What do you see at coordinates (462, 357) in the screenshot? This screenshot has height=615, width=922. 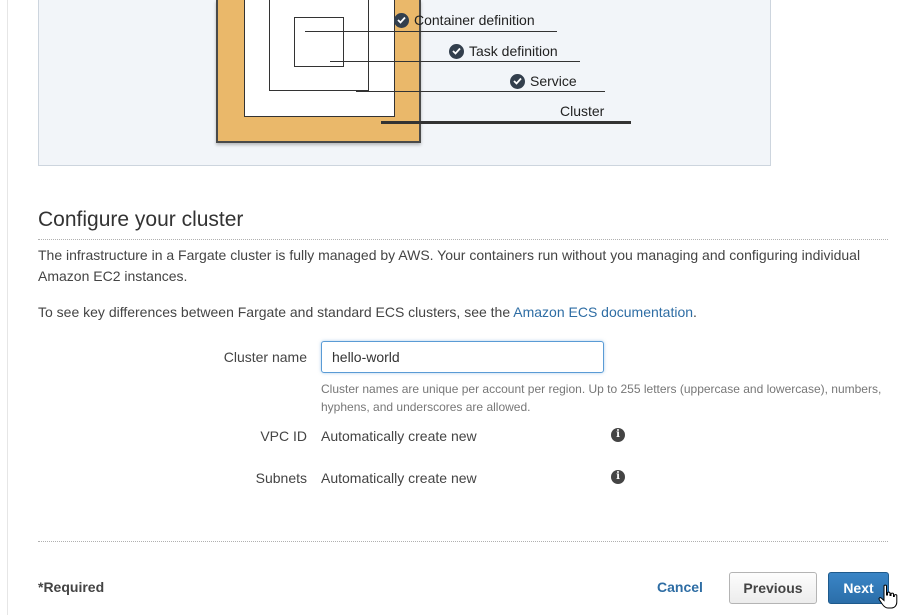 I see `cluster-name-input` at bounding box center [462, 357].